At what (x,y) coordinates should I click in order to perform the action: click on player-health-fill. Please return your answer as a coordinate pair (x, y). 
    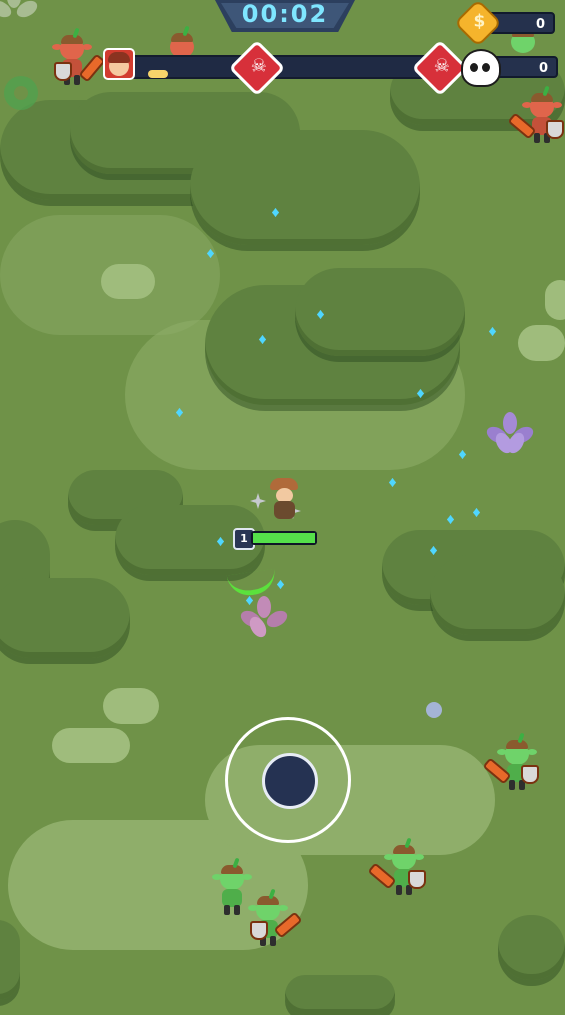
    Looking at the image, I should click on (284, 538).